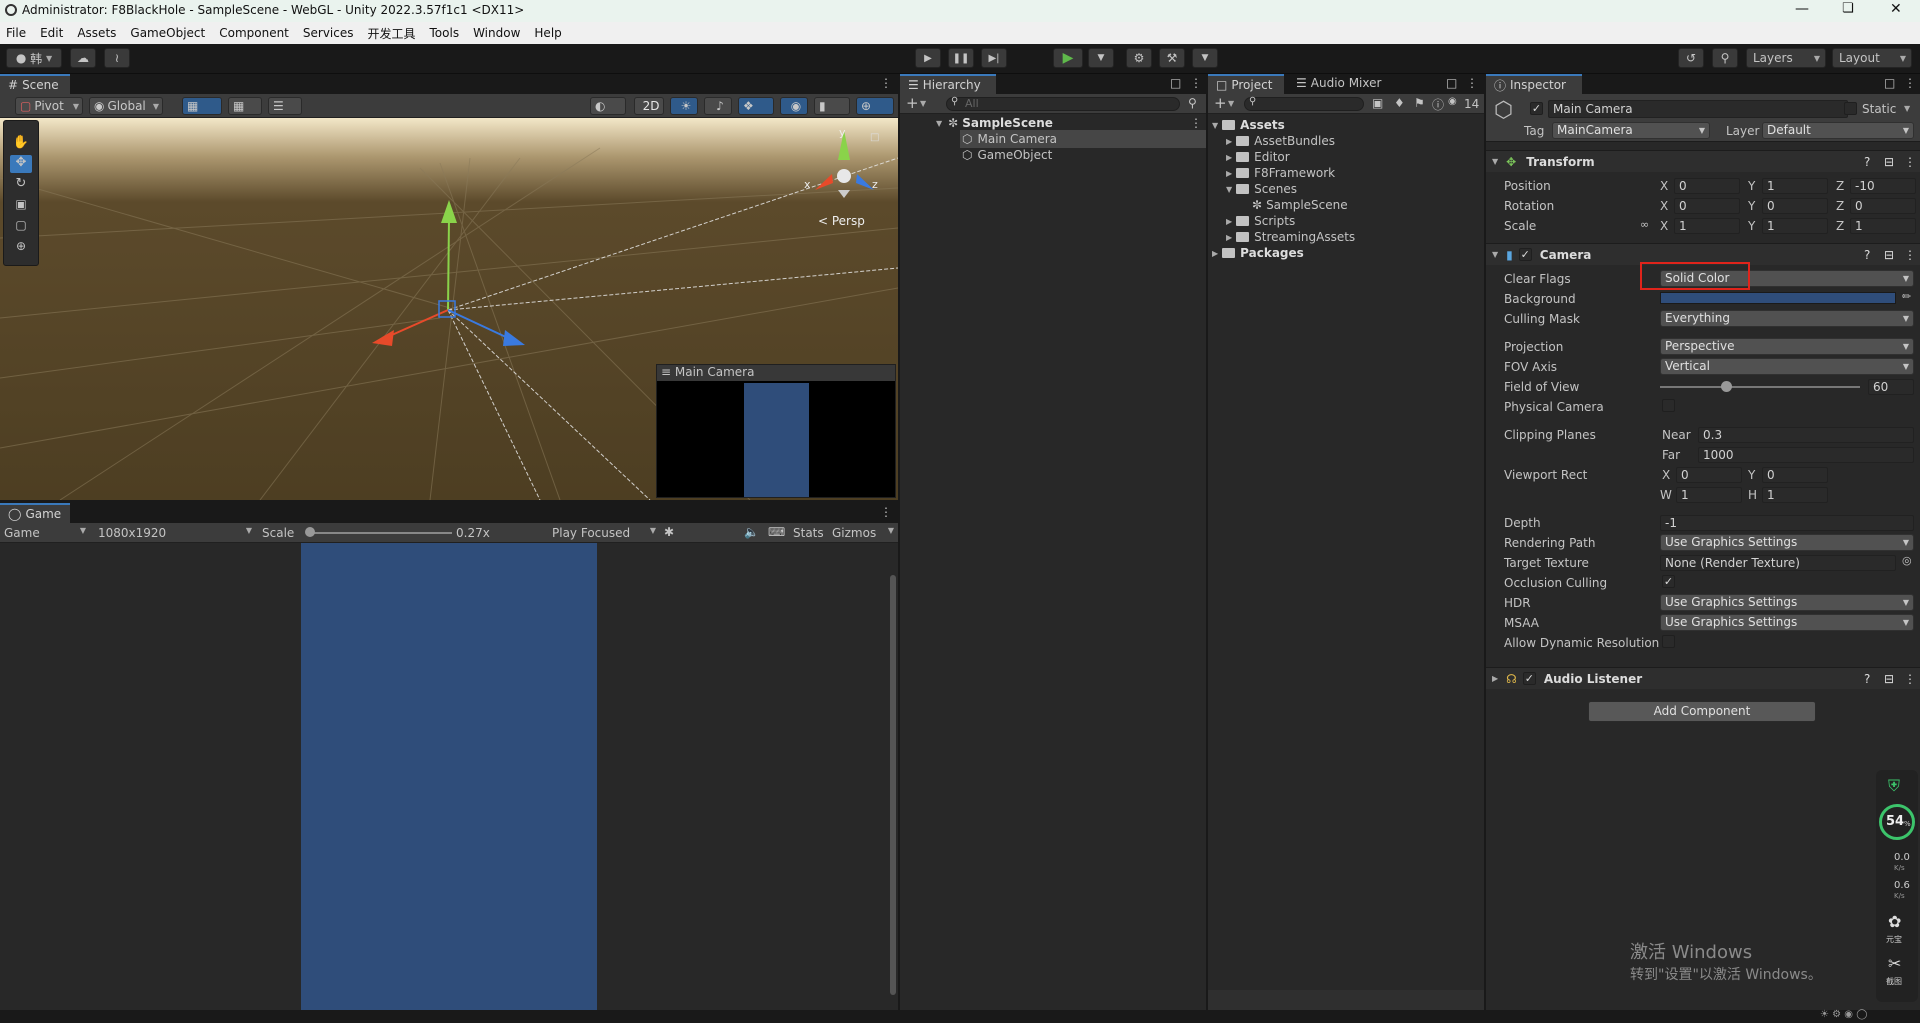 This screenshot has width=1920, height=1023. I want to click on hierarchy-menu-icon: ⋮, so click(1196, 83).